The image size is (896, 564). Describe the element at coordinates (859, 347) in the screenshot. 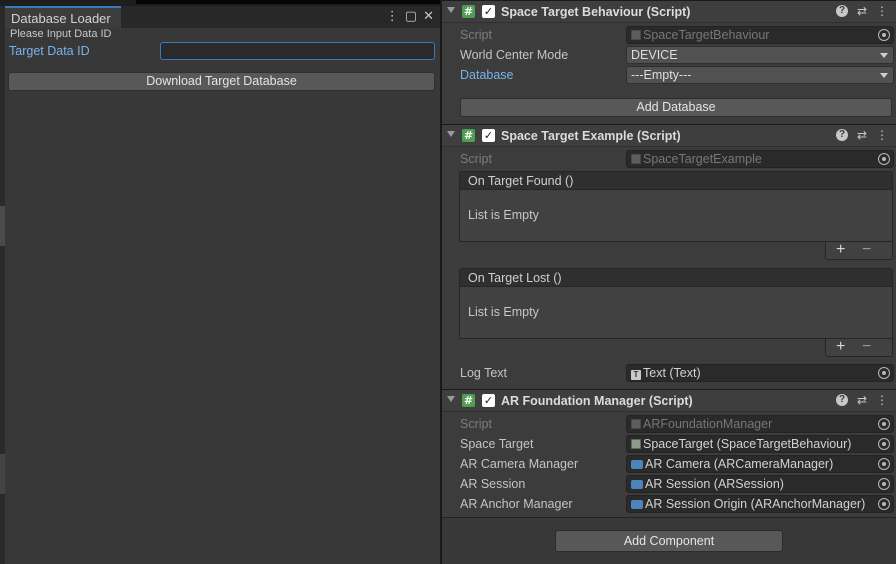

I see `event-footer: + −` at that location.